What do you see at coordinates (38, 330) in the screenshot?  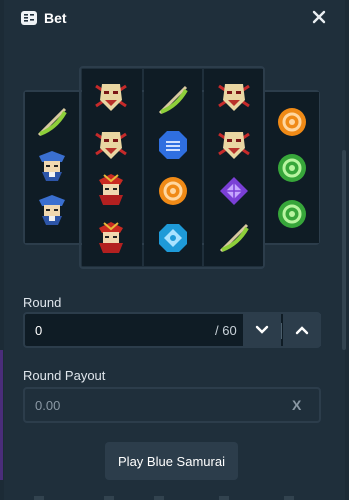 I see `round-value: 0` at bounding box center [38, 330].